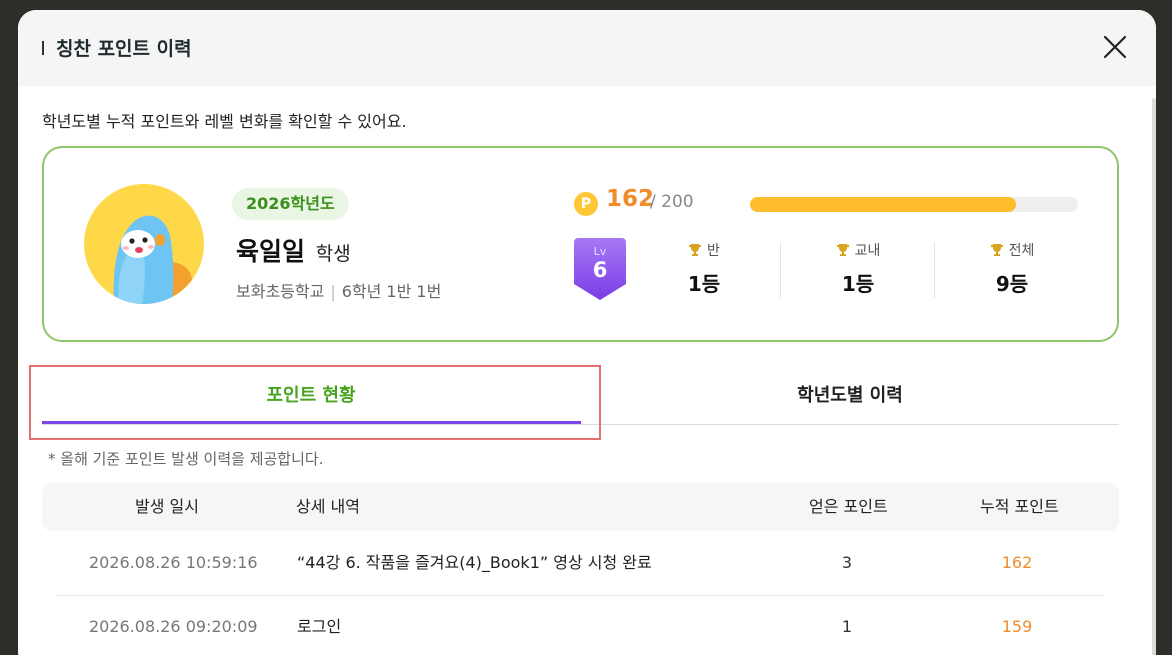 This screenshot has width=1172, height=655. Describe the element at coordinates (587, 48) in the screenshot. I see `modal-header: 칭찬 포인트 이력` at that location.